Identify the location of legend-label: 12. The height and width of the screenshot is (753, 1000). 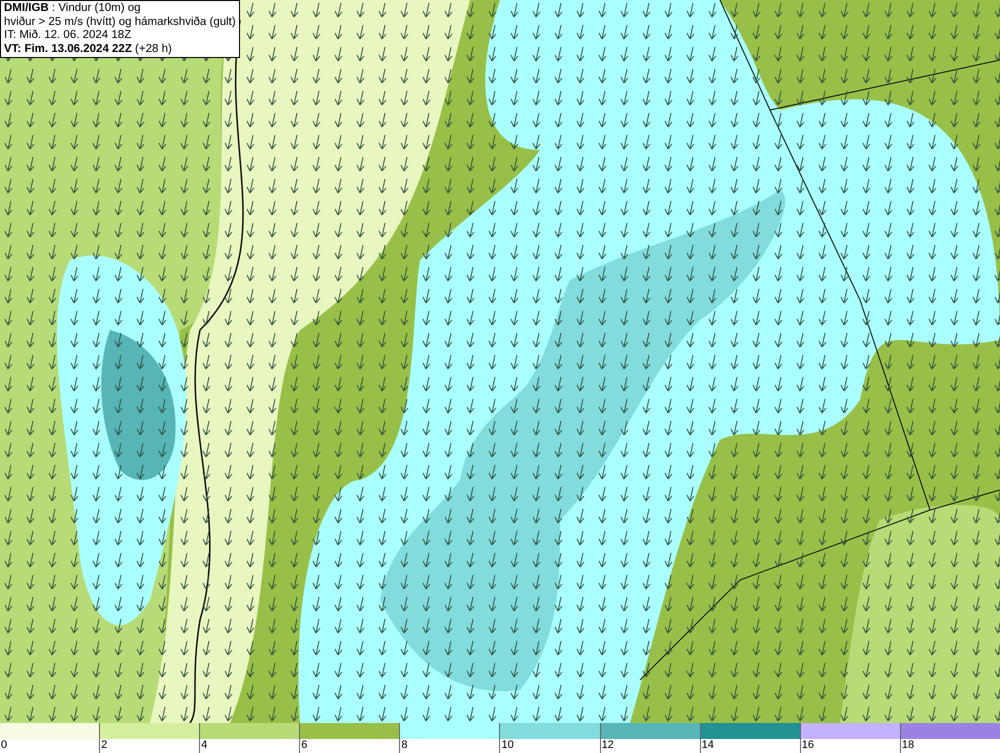
(607, 745).